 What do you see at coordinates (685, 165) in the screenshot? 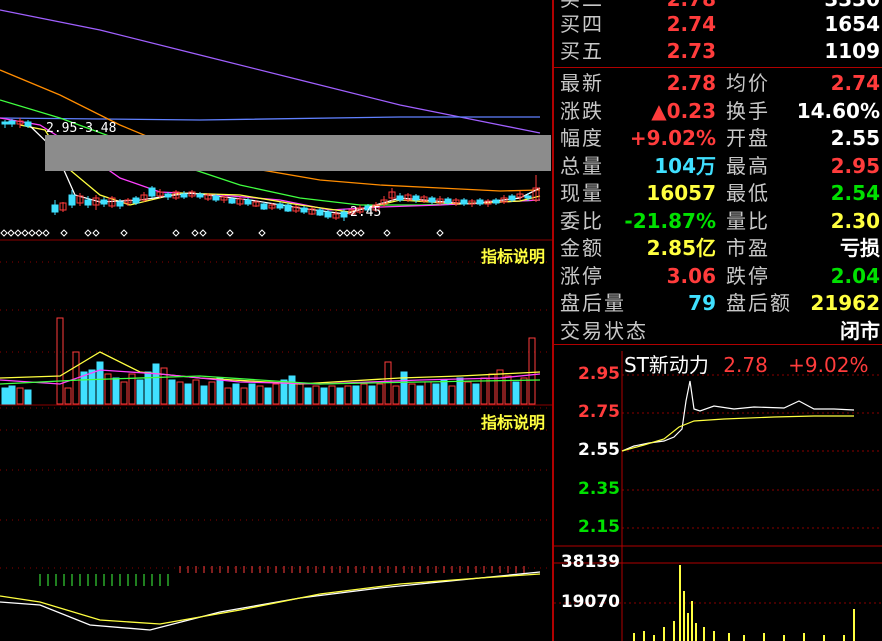
I see `stat-value: 104万` at bounding box center [685, 165].